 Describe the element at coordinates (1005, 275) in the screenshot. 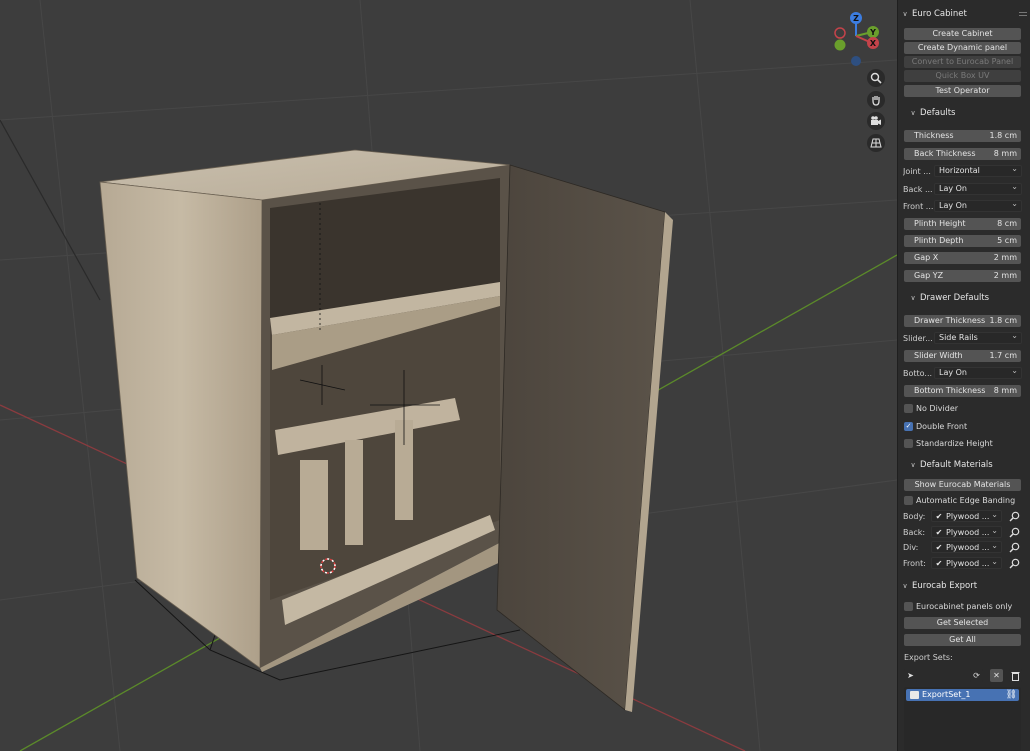

I see `field-value: 2 mm` at that location.